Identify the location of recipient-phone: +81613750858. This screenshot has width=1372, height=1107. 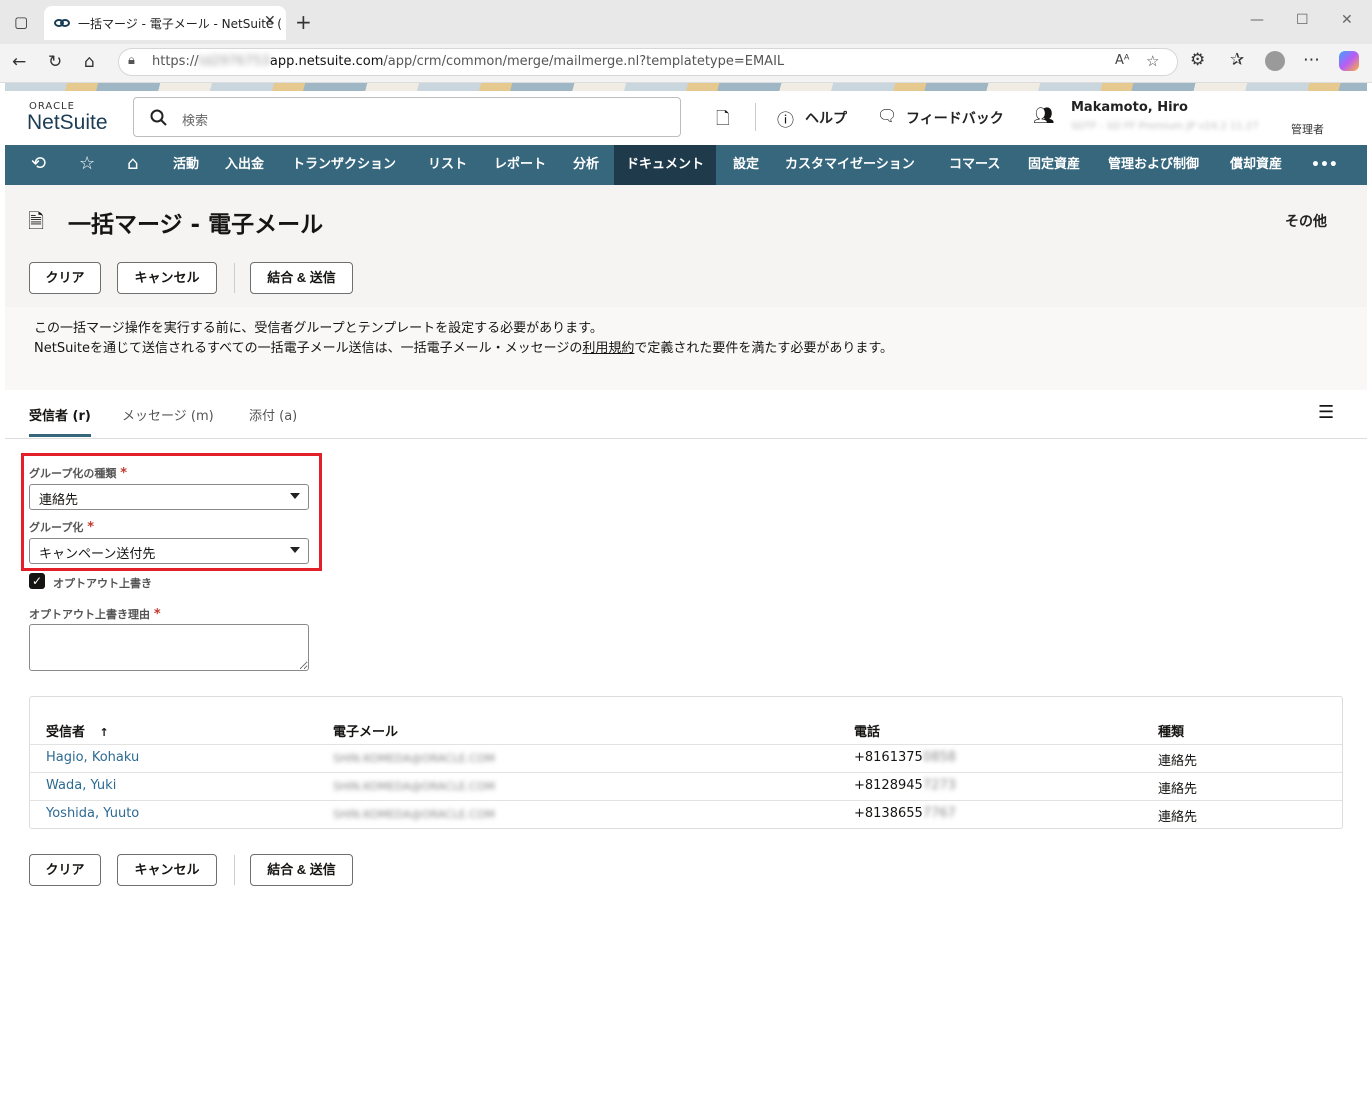
(905, 757).